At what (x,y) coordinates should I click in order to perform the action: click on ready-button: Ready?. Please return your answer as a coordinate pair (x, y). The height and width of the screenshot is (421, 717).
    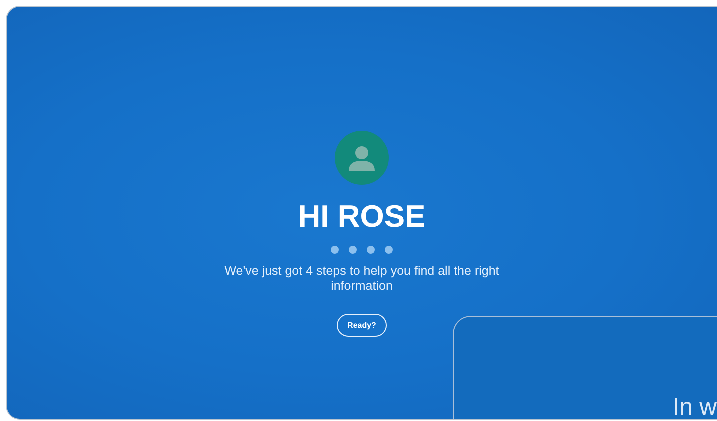
    Looking at the image, I should click on (362, 325).